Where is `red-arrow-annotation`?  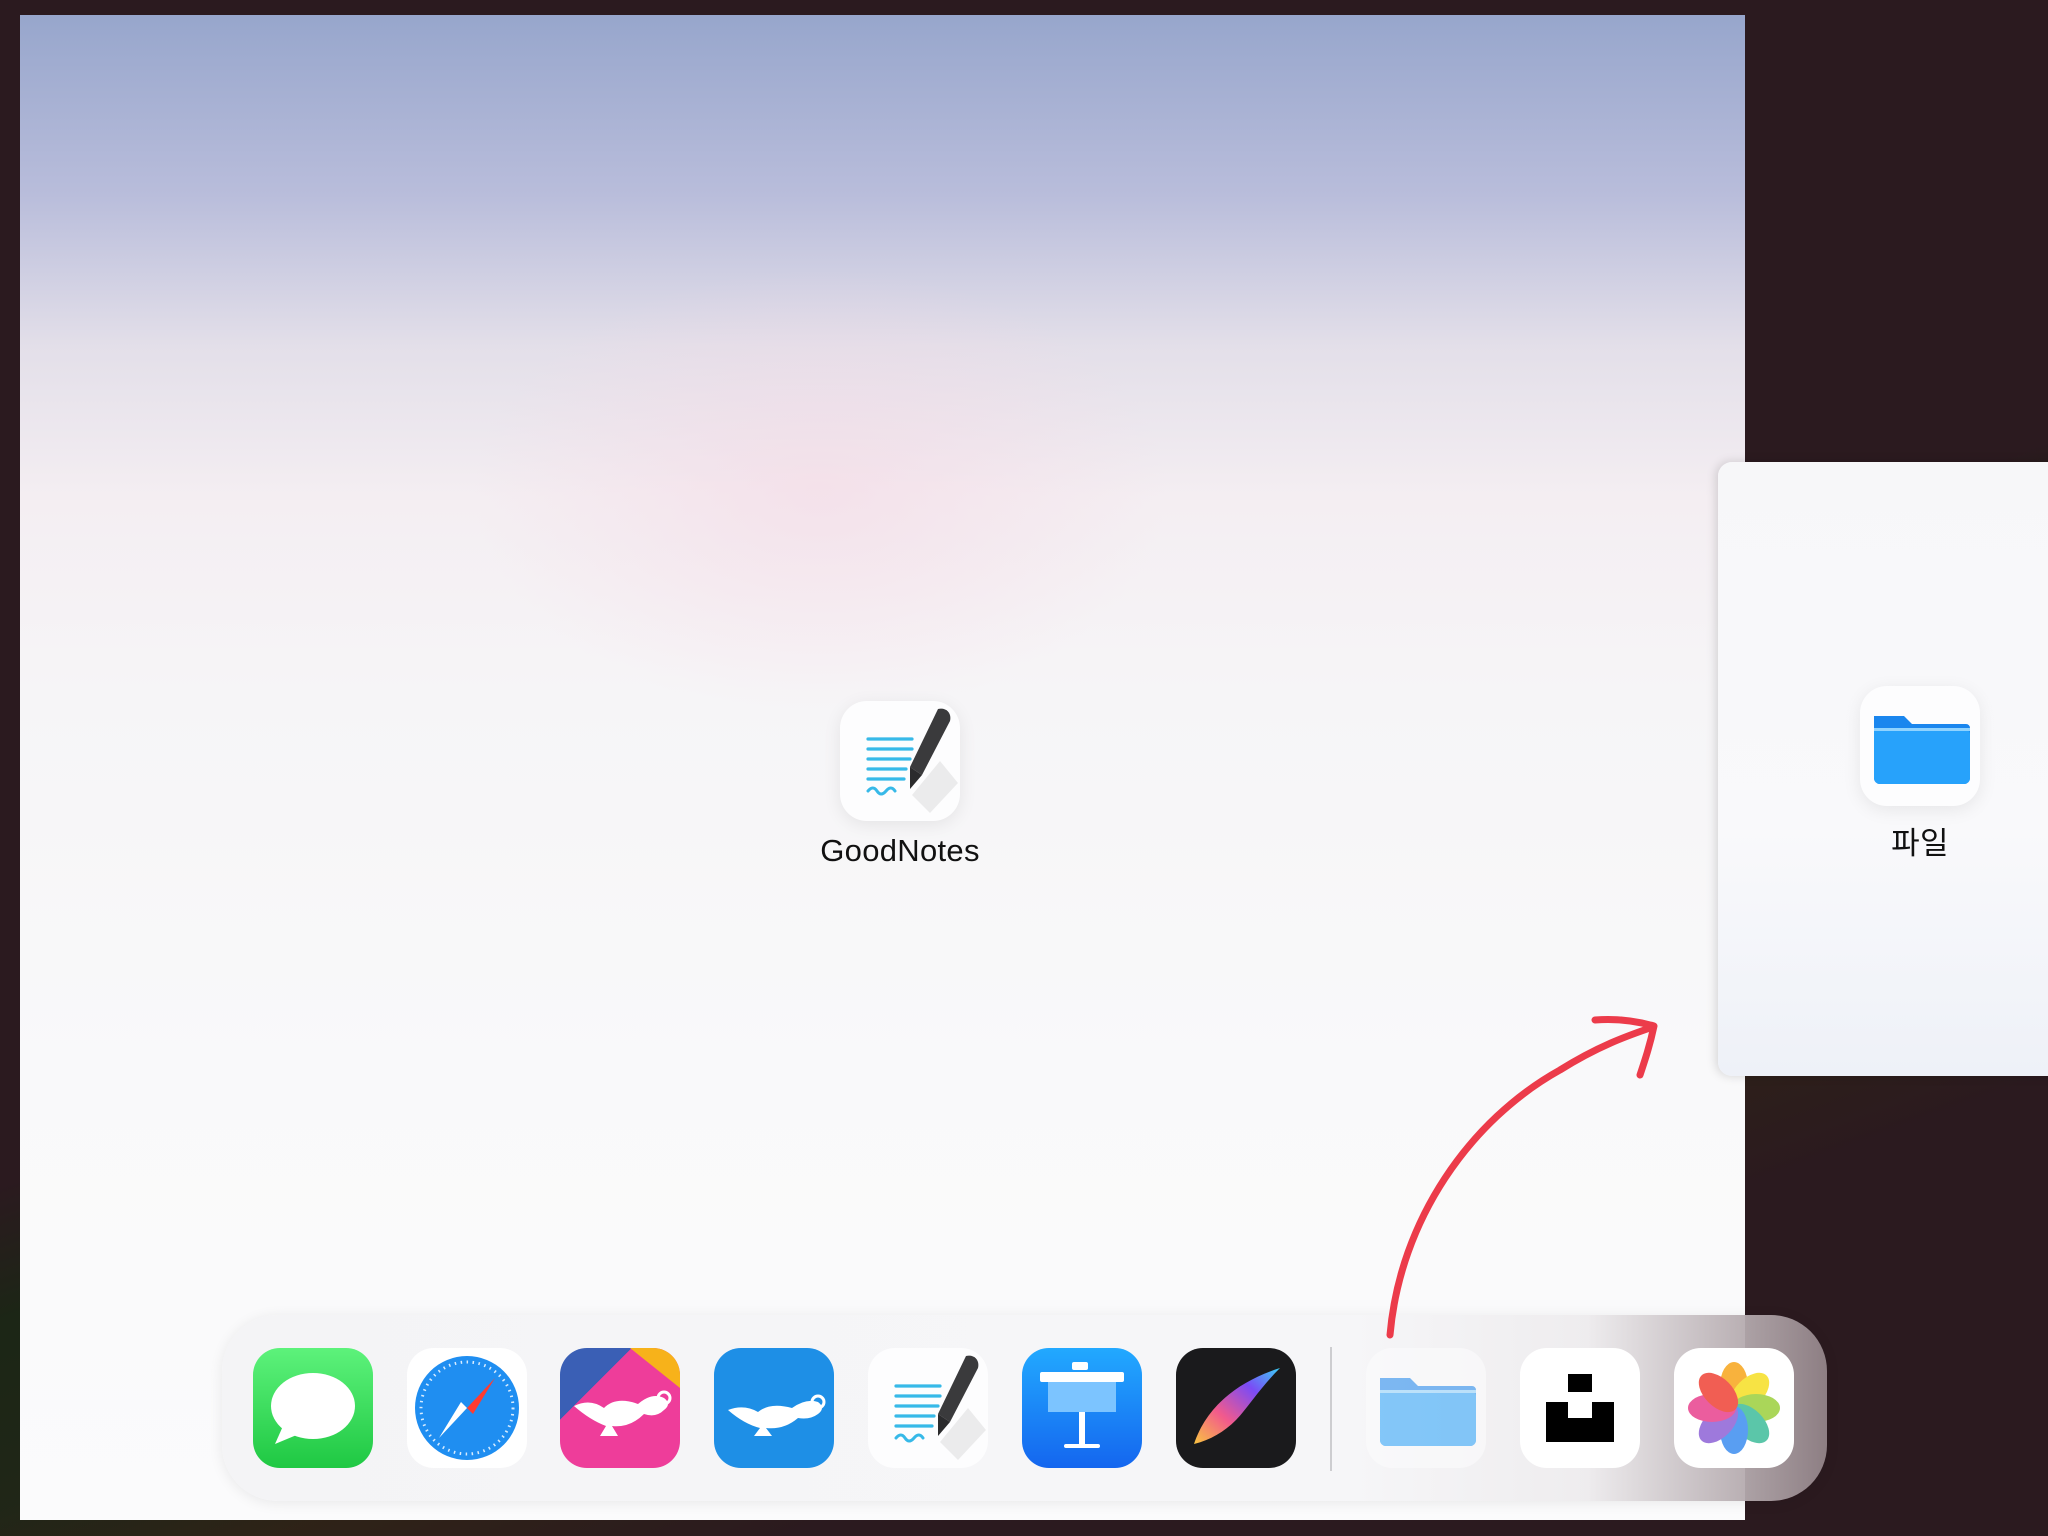 red-arrow-annotation is located at coordinates (1522, 1177).